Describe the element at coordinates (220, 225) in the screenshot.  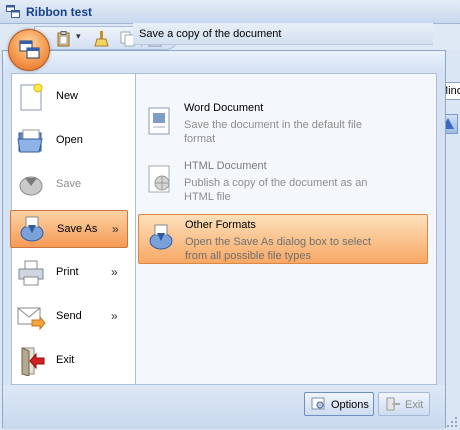
I see `submenu-item-title: Other Formats` at that location.